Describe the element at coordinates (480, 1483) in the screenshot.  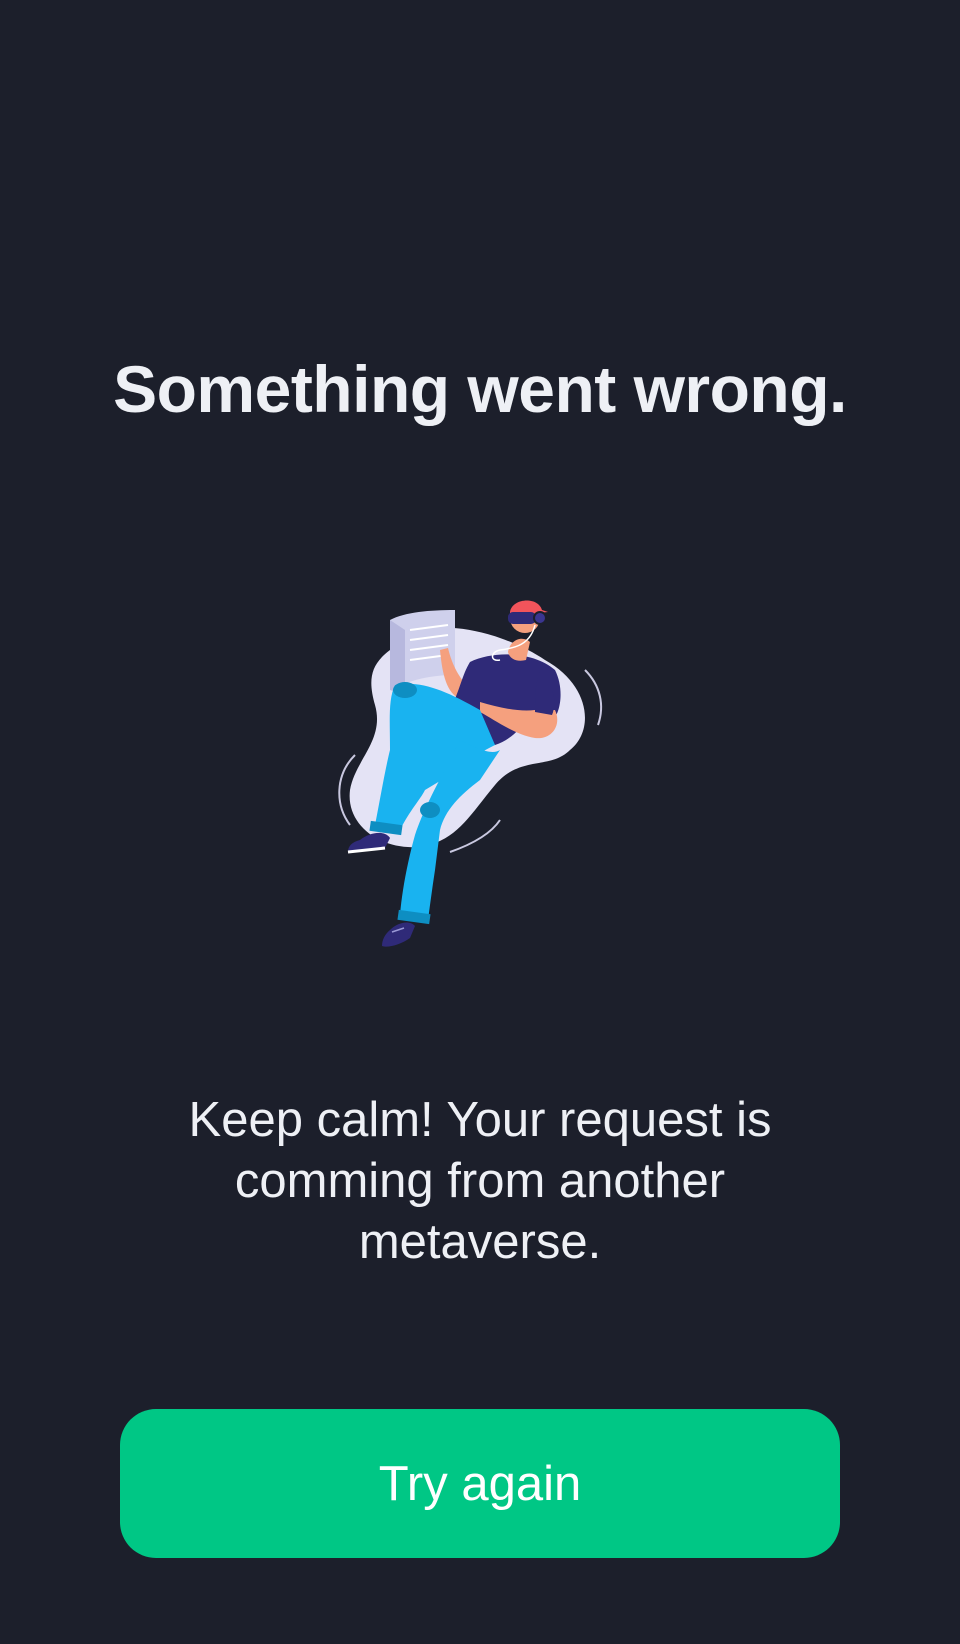
I see `try-again-button: Try again` at that location.